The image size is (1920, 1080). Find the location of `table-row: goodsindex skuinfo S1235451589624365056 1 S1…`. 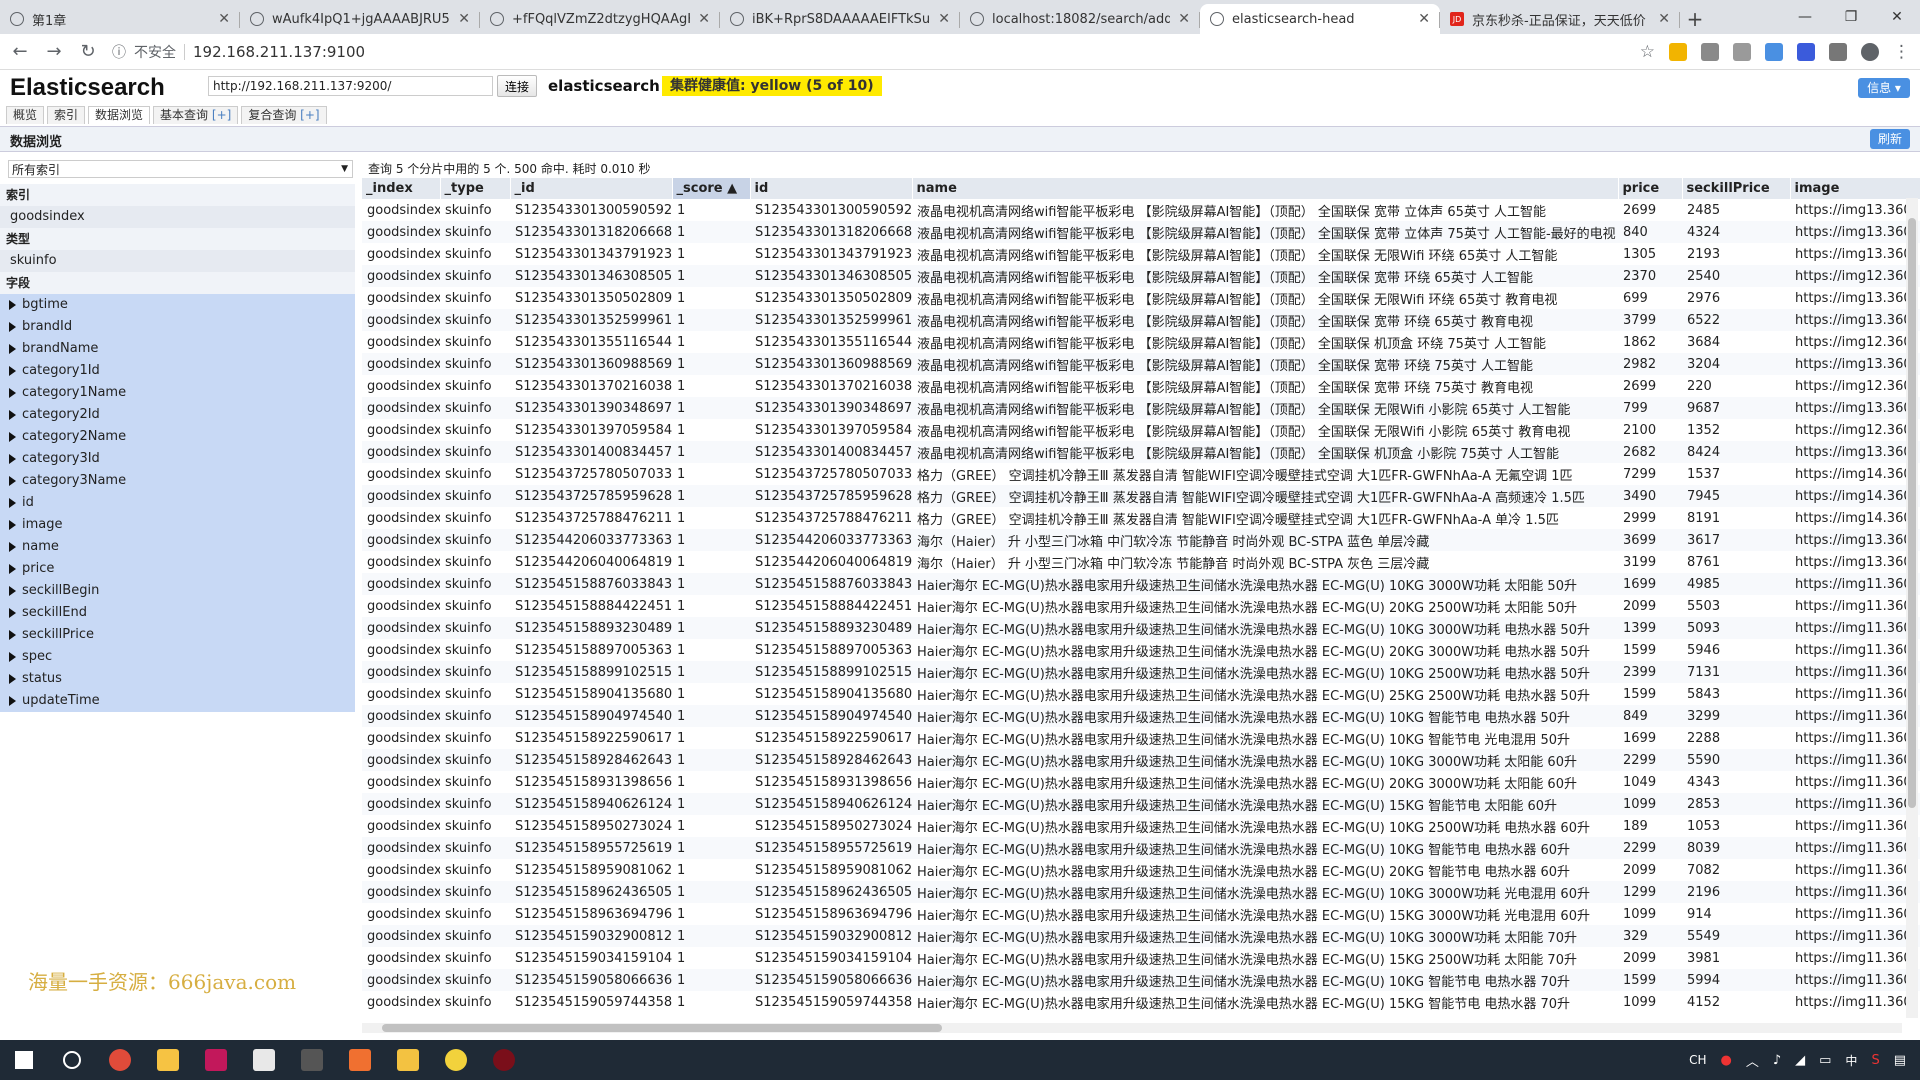

table-row: goodsindex skuinfo S1235451589624365056 1 S1… is located at coordinates (1141, 892).